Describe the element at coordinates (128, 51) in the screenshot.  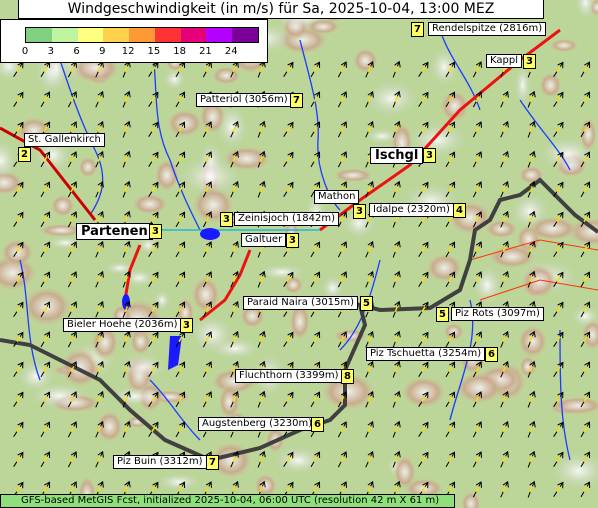
I see `legend-tick-label: 12` at that location.